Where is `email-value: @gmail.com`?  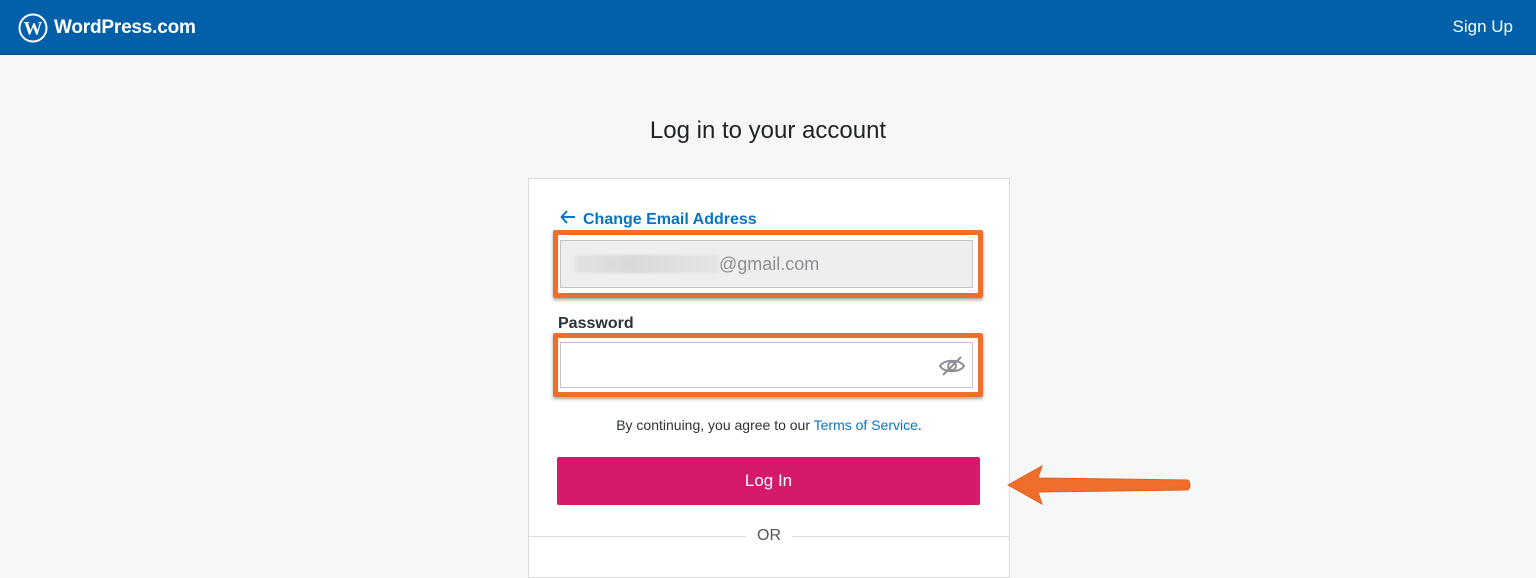
email-value: @gmail.com is located at coordinates (769, 264).